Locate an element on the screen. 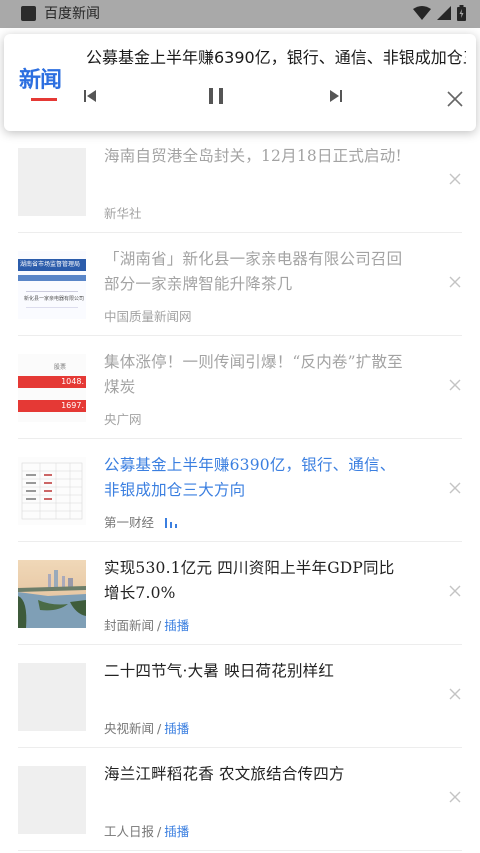  wifi-icon is located at coordinates (422, 13).